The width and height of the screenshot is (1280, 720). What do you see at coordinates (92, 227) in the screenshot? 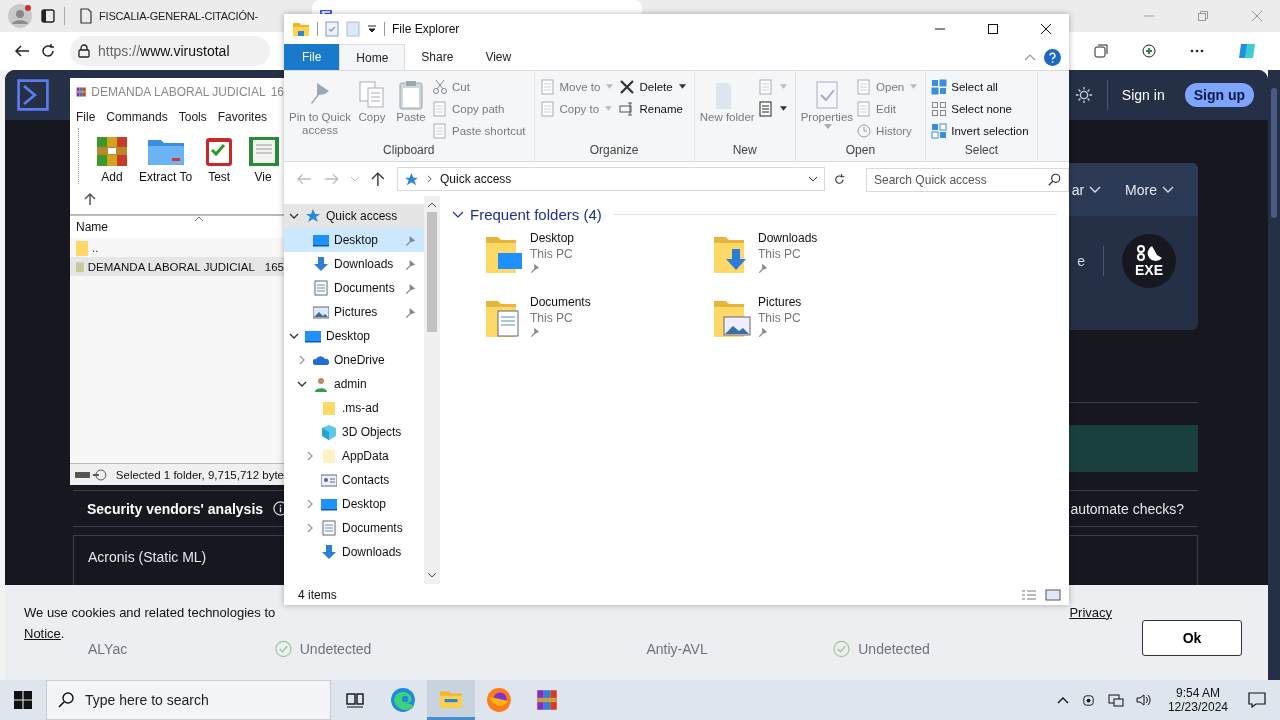
I see `column-header: Name` at bounding box center [92, 227].